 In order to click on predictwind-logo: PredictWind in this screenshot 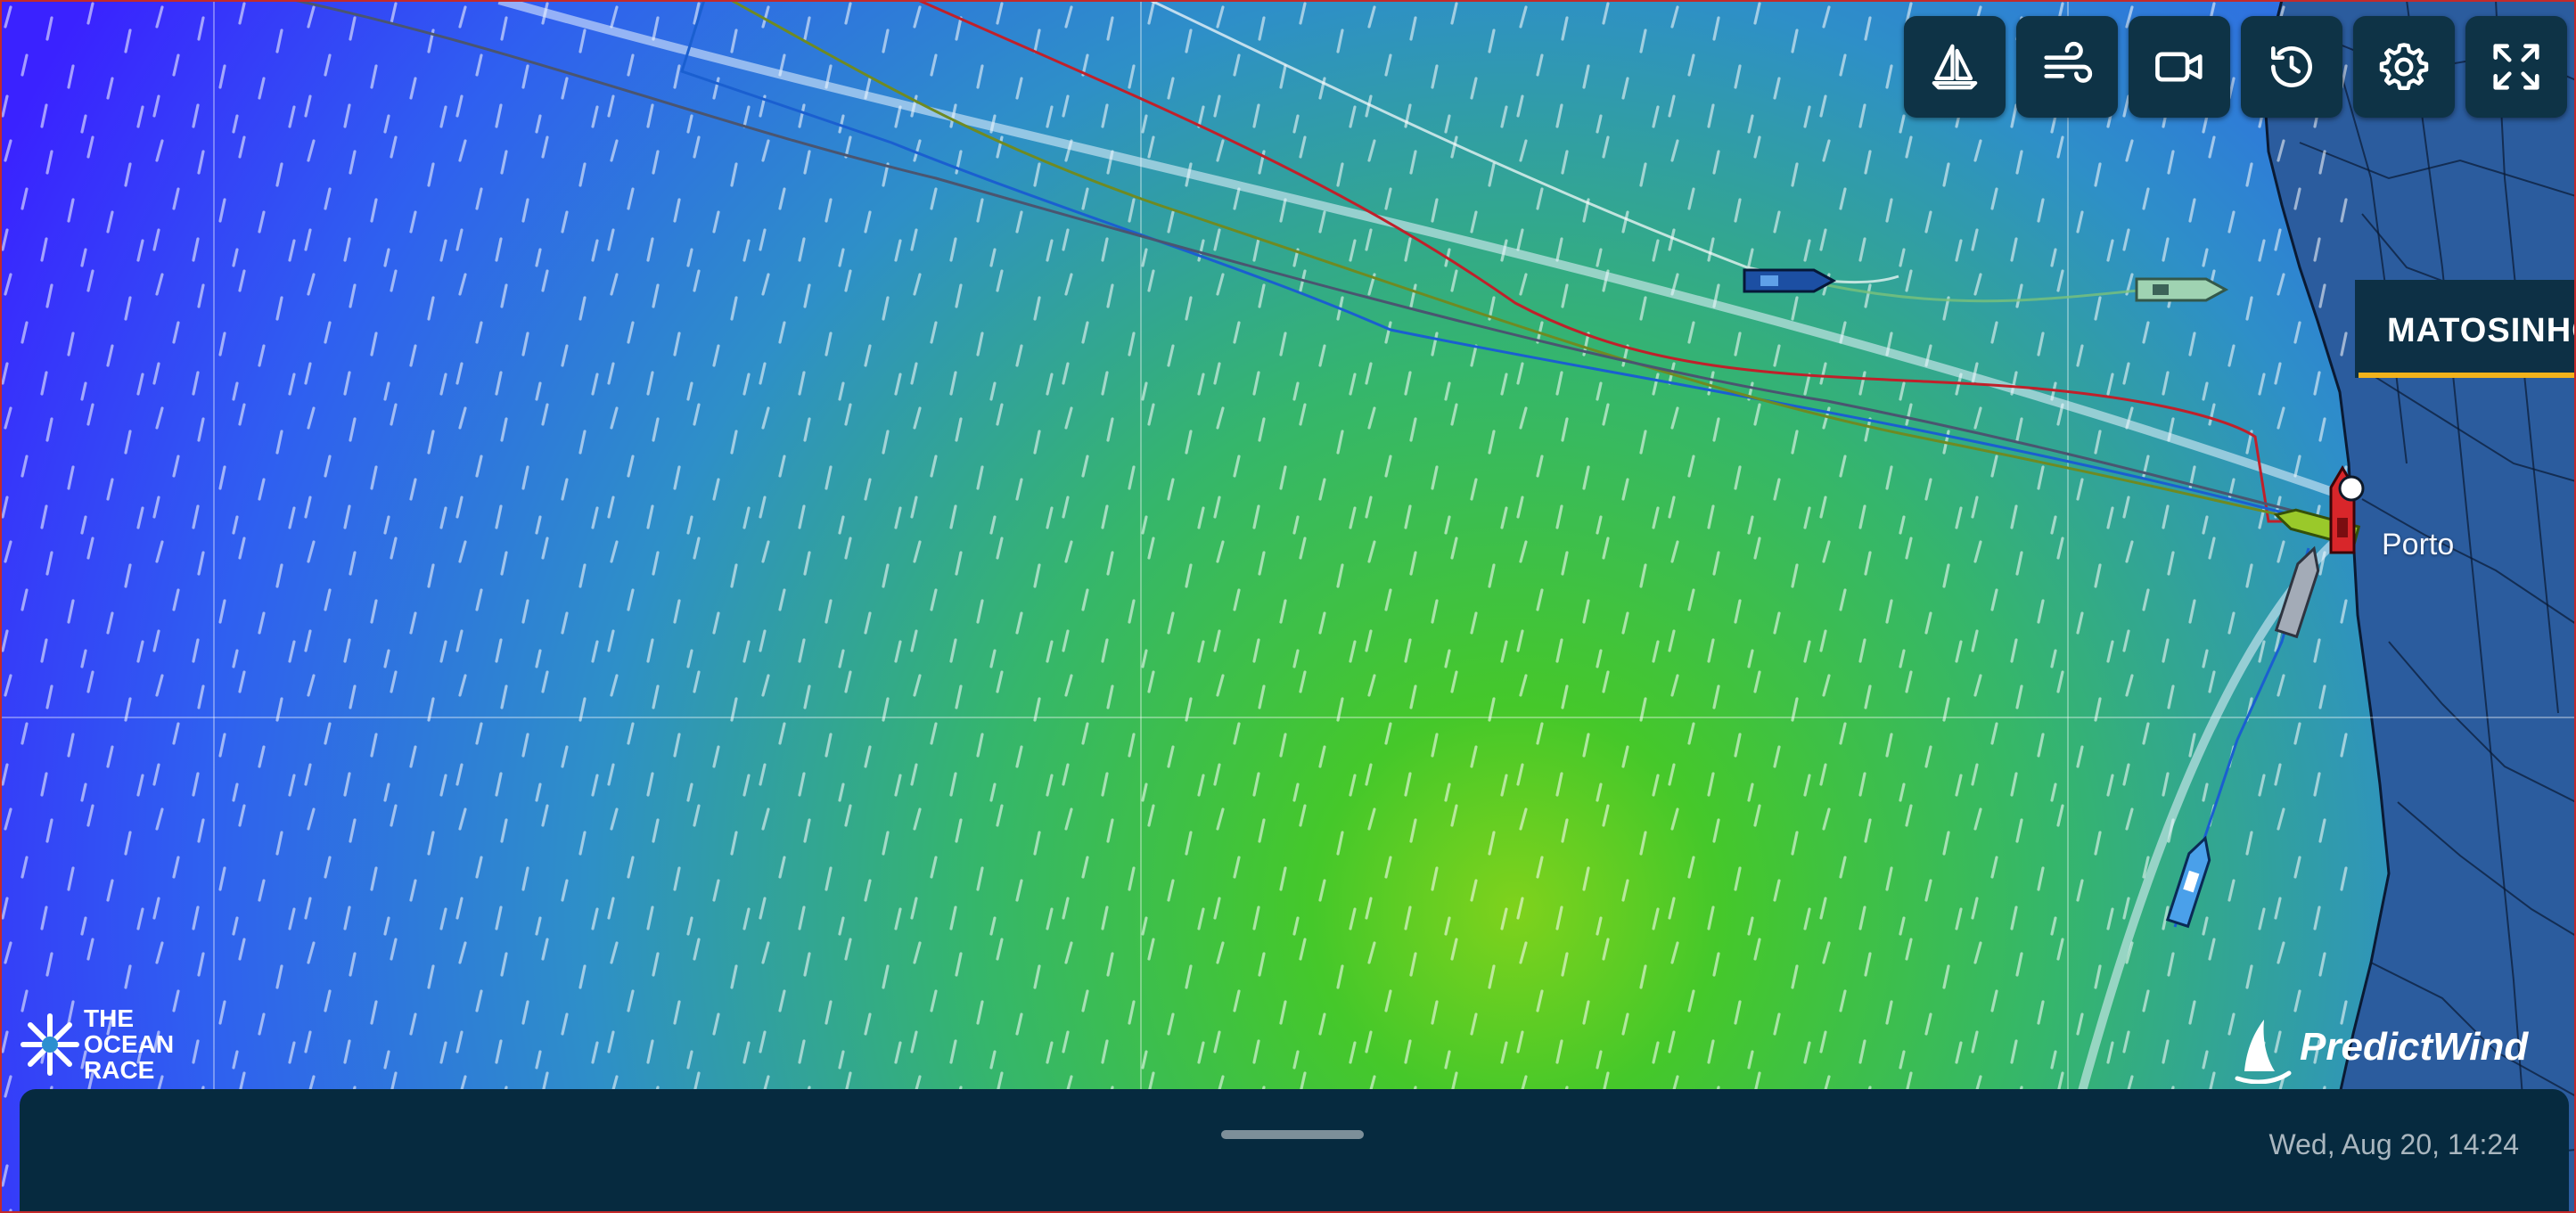, I will do `click(2403, 1050)`.